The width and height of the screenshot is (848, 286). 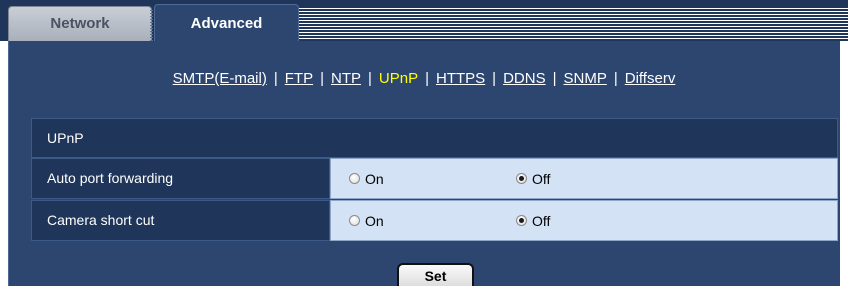 I want to click on camera-short-cut-off-option: Off, so click(x=533, y=220).